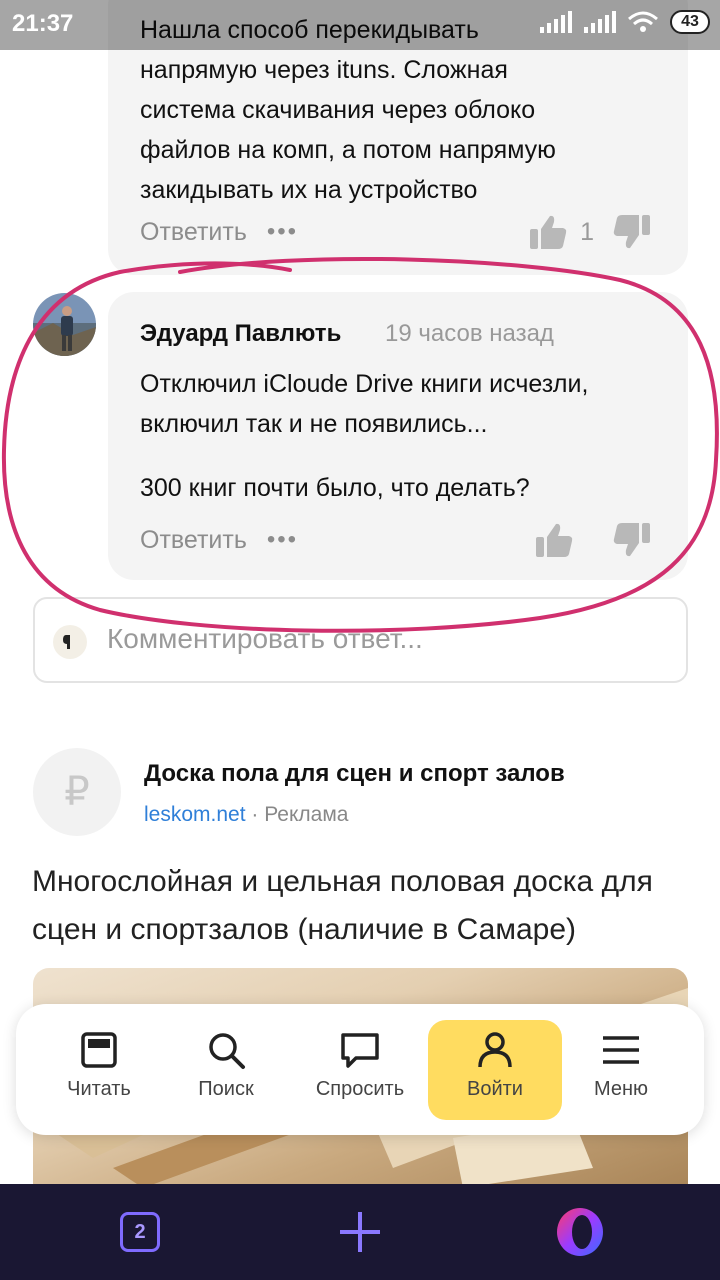 The image size is (720, 1280). What do you see at coordinates (227, 1051) in the screenshot?
I see `search-icon` at bounding box center [227, 1051].